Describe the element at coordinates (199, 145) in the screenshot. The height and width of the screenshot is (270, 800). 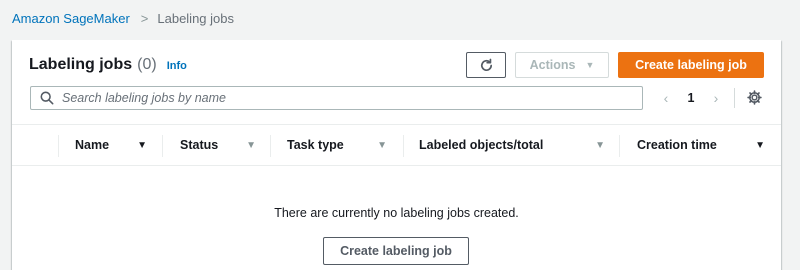
I see `column-label: Status` at that location.